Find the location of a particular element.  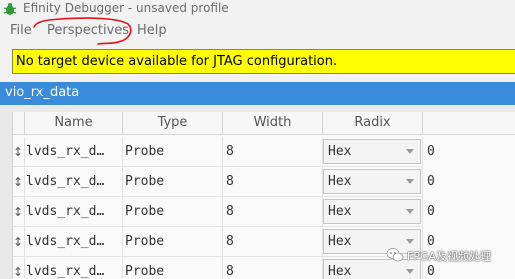

section-title: vio_rx_data is located at coordinates (42, 92).